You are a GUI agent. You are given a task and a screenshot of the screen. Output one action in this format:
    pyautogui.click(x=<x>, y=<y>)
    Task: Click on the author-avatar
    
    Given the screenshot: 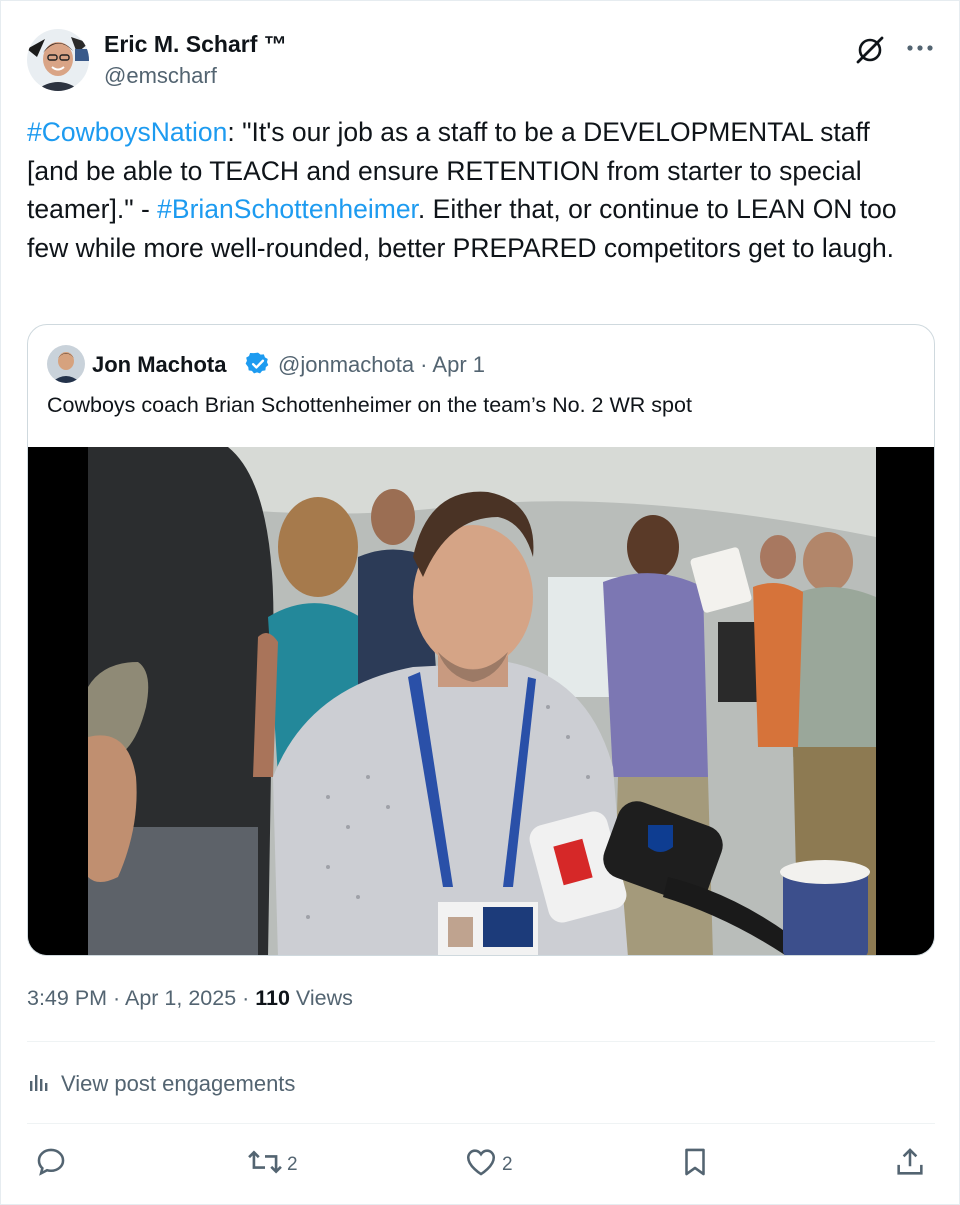 What is the action you would take?
    pyautogui.click(x=58, y=60)
    